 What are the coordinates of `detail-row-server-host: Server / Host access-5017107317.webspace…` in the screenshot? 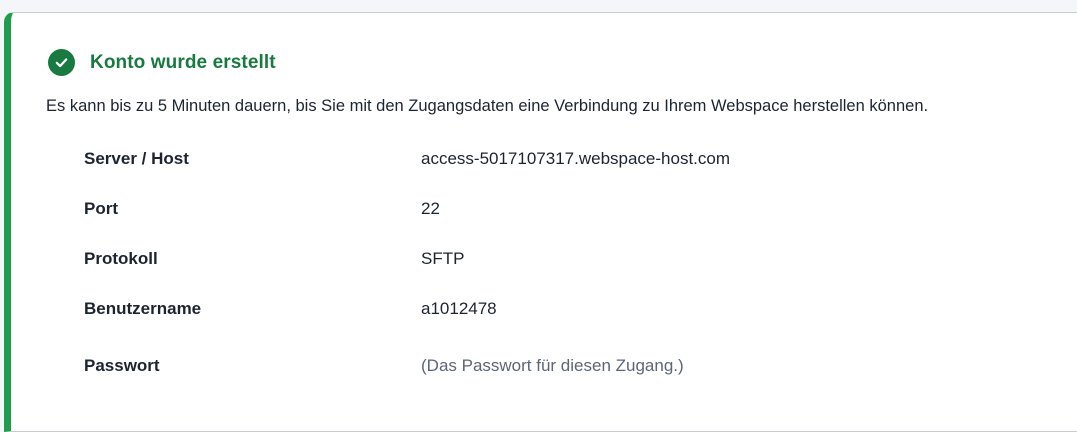 It's located at (407, 159).